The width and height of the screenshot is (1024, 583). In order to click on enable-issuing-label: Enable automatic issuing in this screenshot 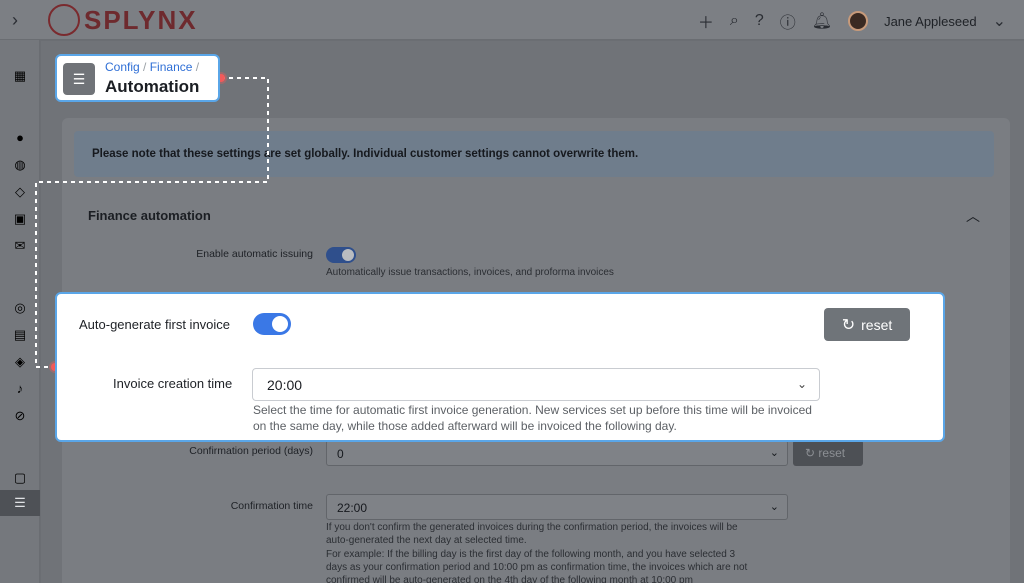, I will do `click(254, 254)`.